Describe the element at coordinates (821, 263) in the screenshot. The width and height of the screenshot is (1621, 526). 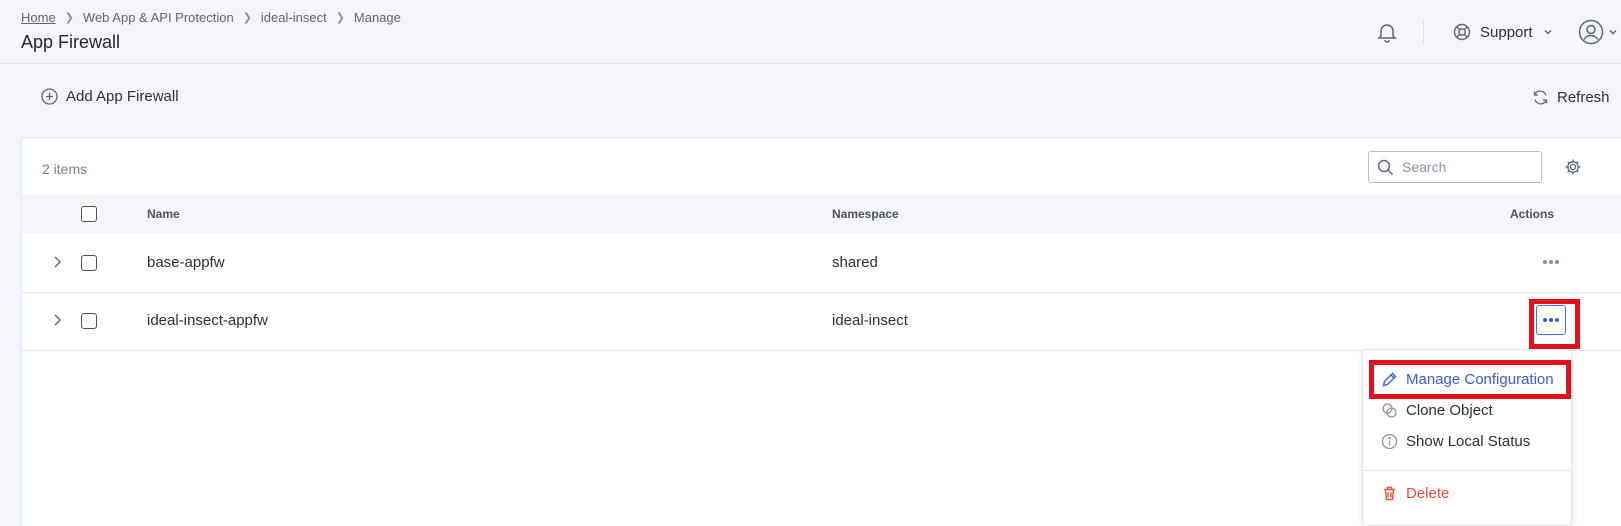
I see `table-row: base-appfw shared` at that location.